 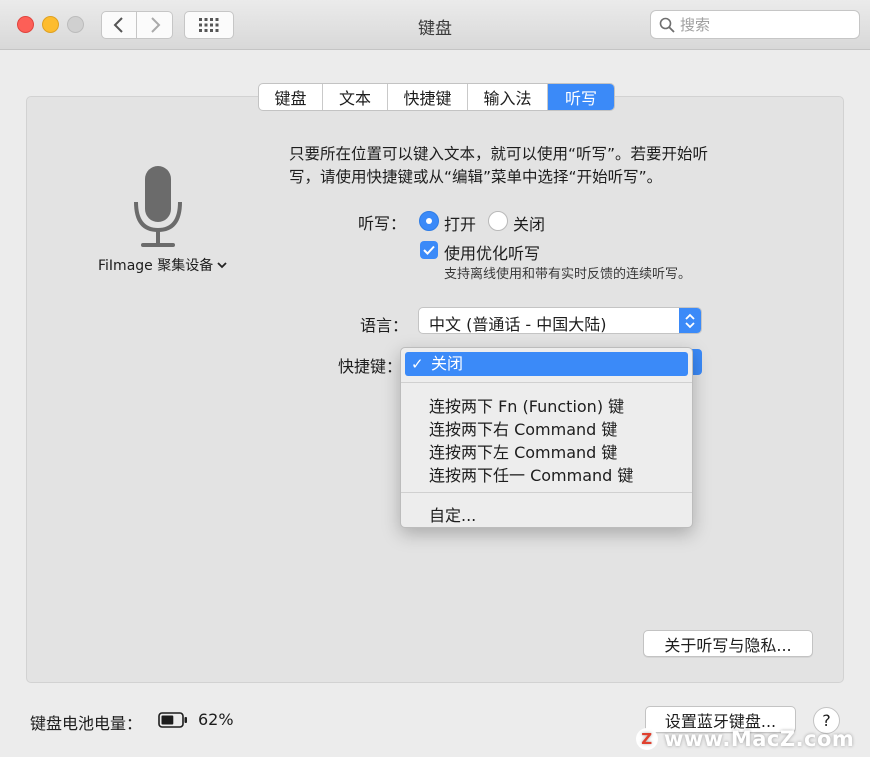 I want to click on tab-dictation: 听写, so click(x=581, y=97).